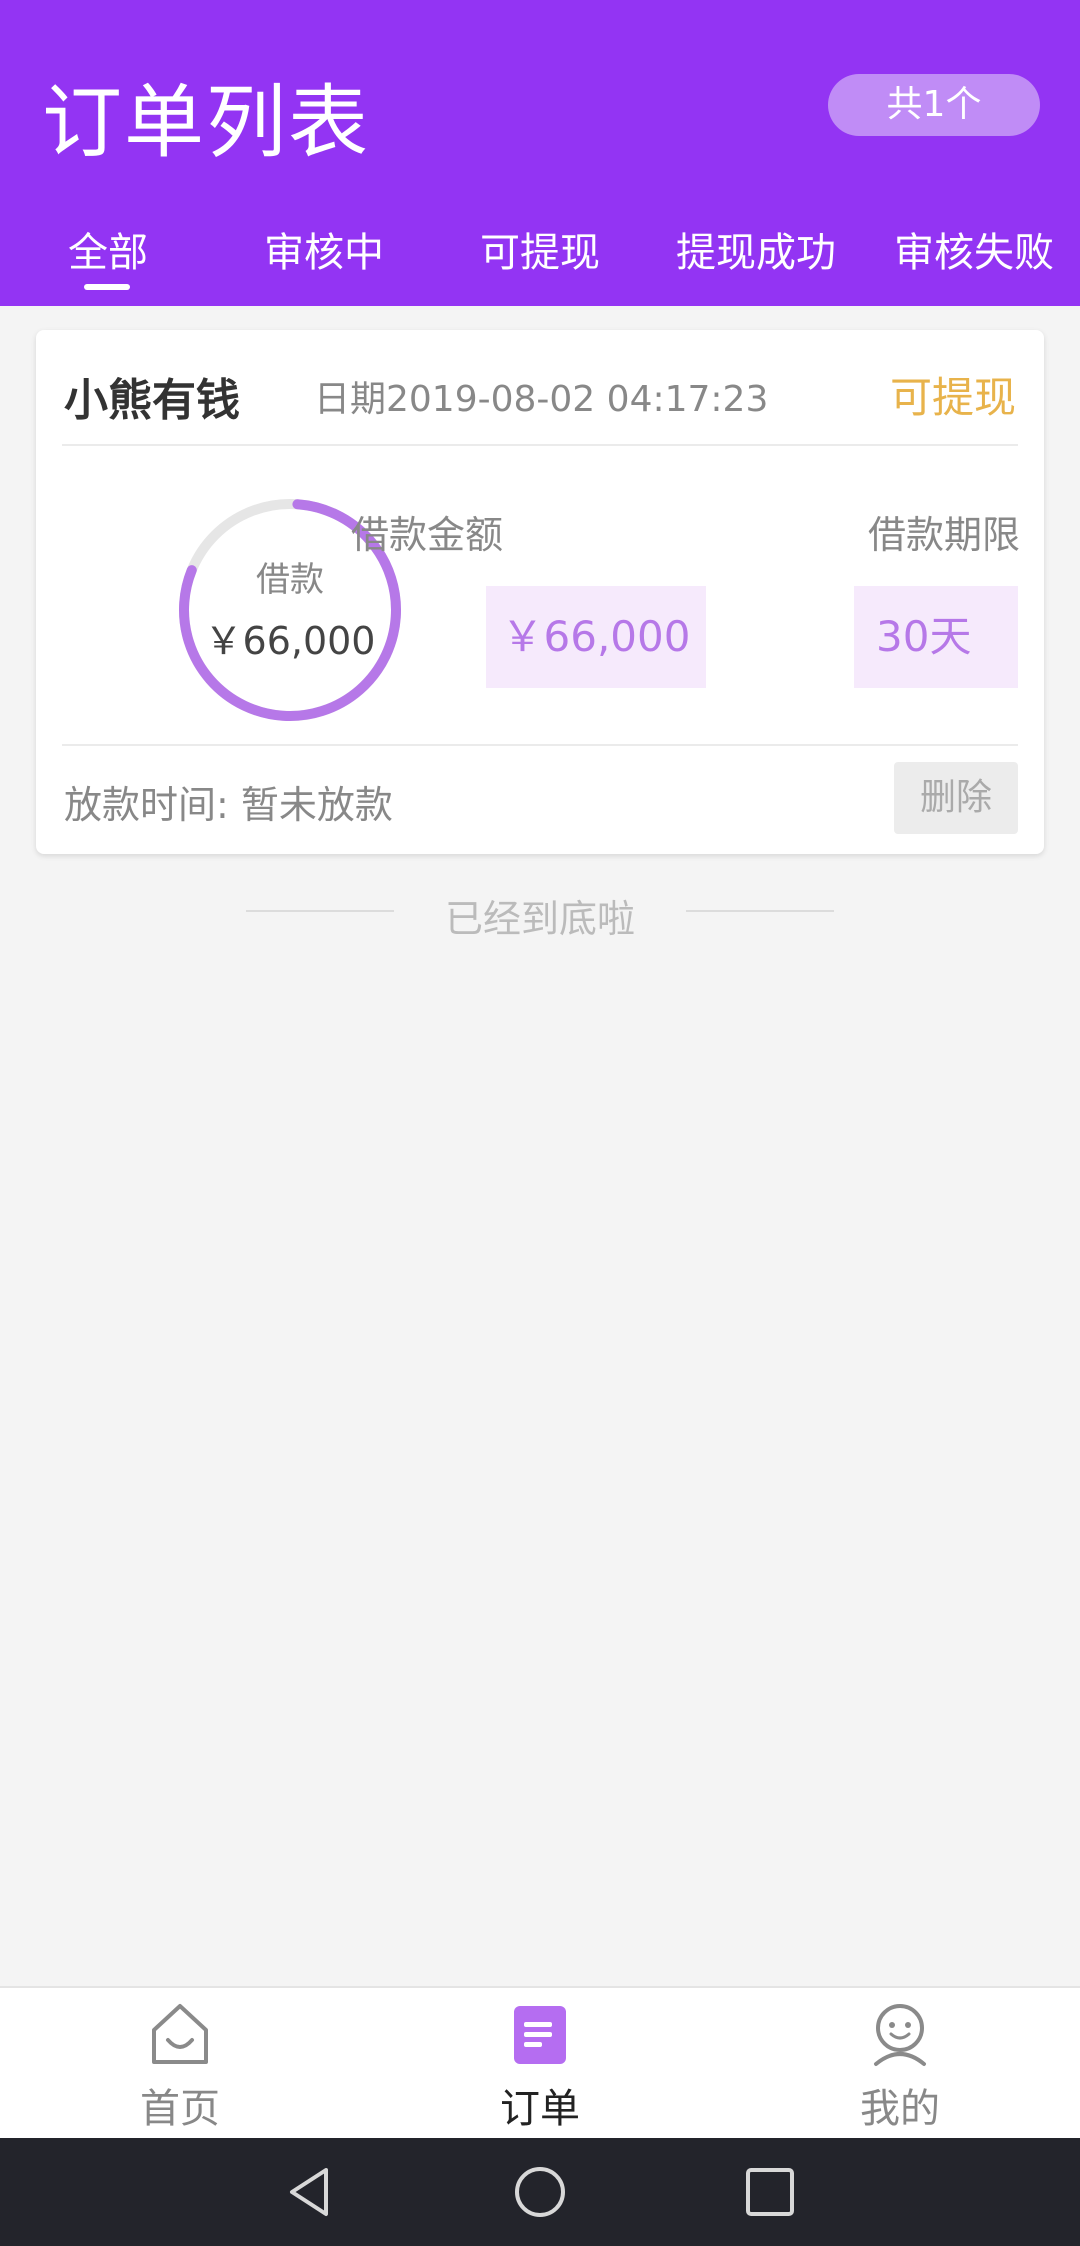  Describe the element at coordinates (541, 399) in the screenshot. I see `order-date: 日期2019-08-02 04:17:23` at that location.